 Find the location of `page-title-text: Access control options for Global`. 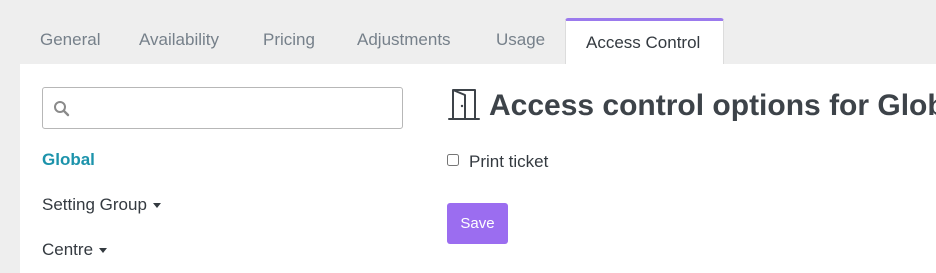

page-title-text: Access control options for Global is located at coordinates (712, 105).